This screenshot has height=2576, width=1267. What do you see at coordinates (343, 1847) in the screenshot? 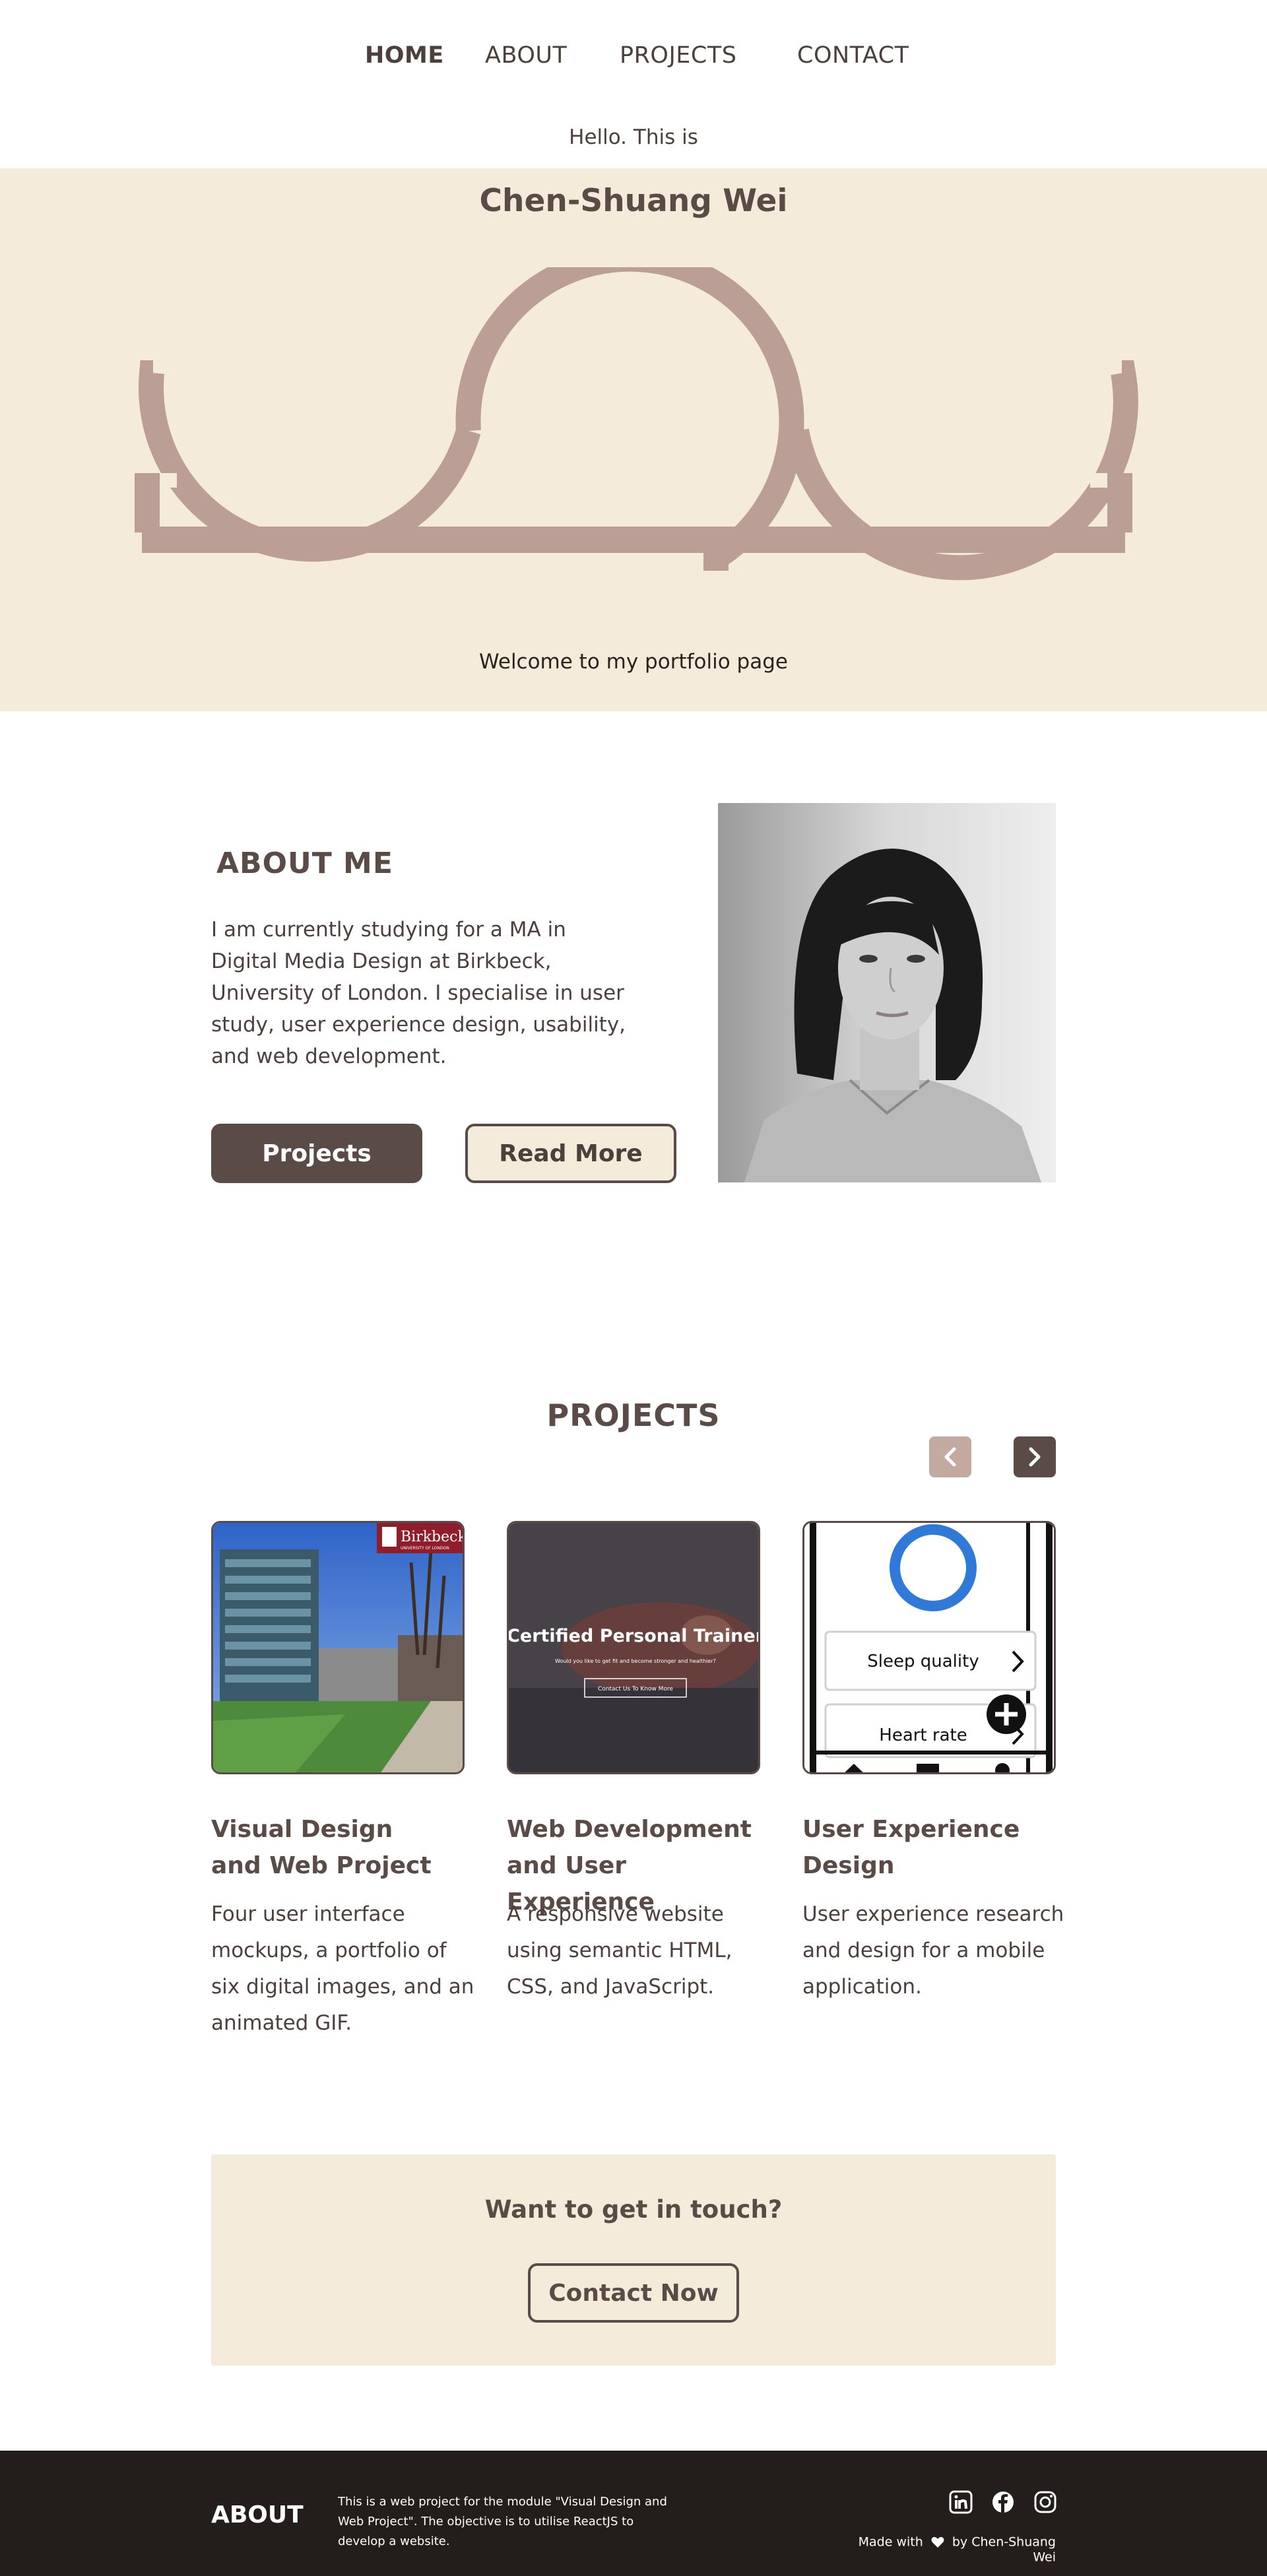
I see `project-card-title-visual-design: Visual Design and Web Project` at bounding box center [343, 1847].